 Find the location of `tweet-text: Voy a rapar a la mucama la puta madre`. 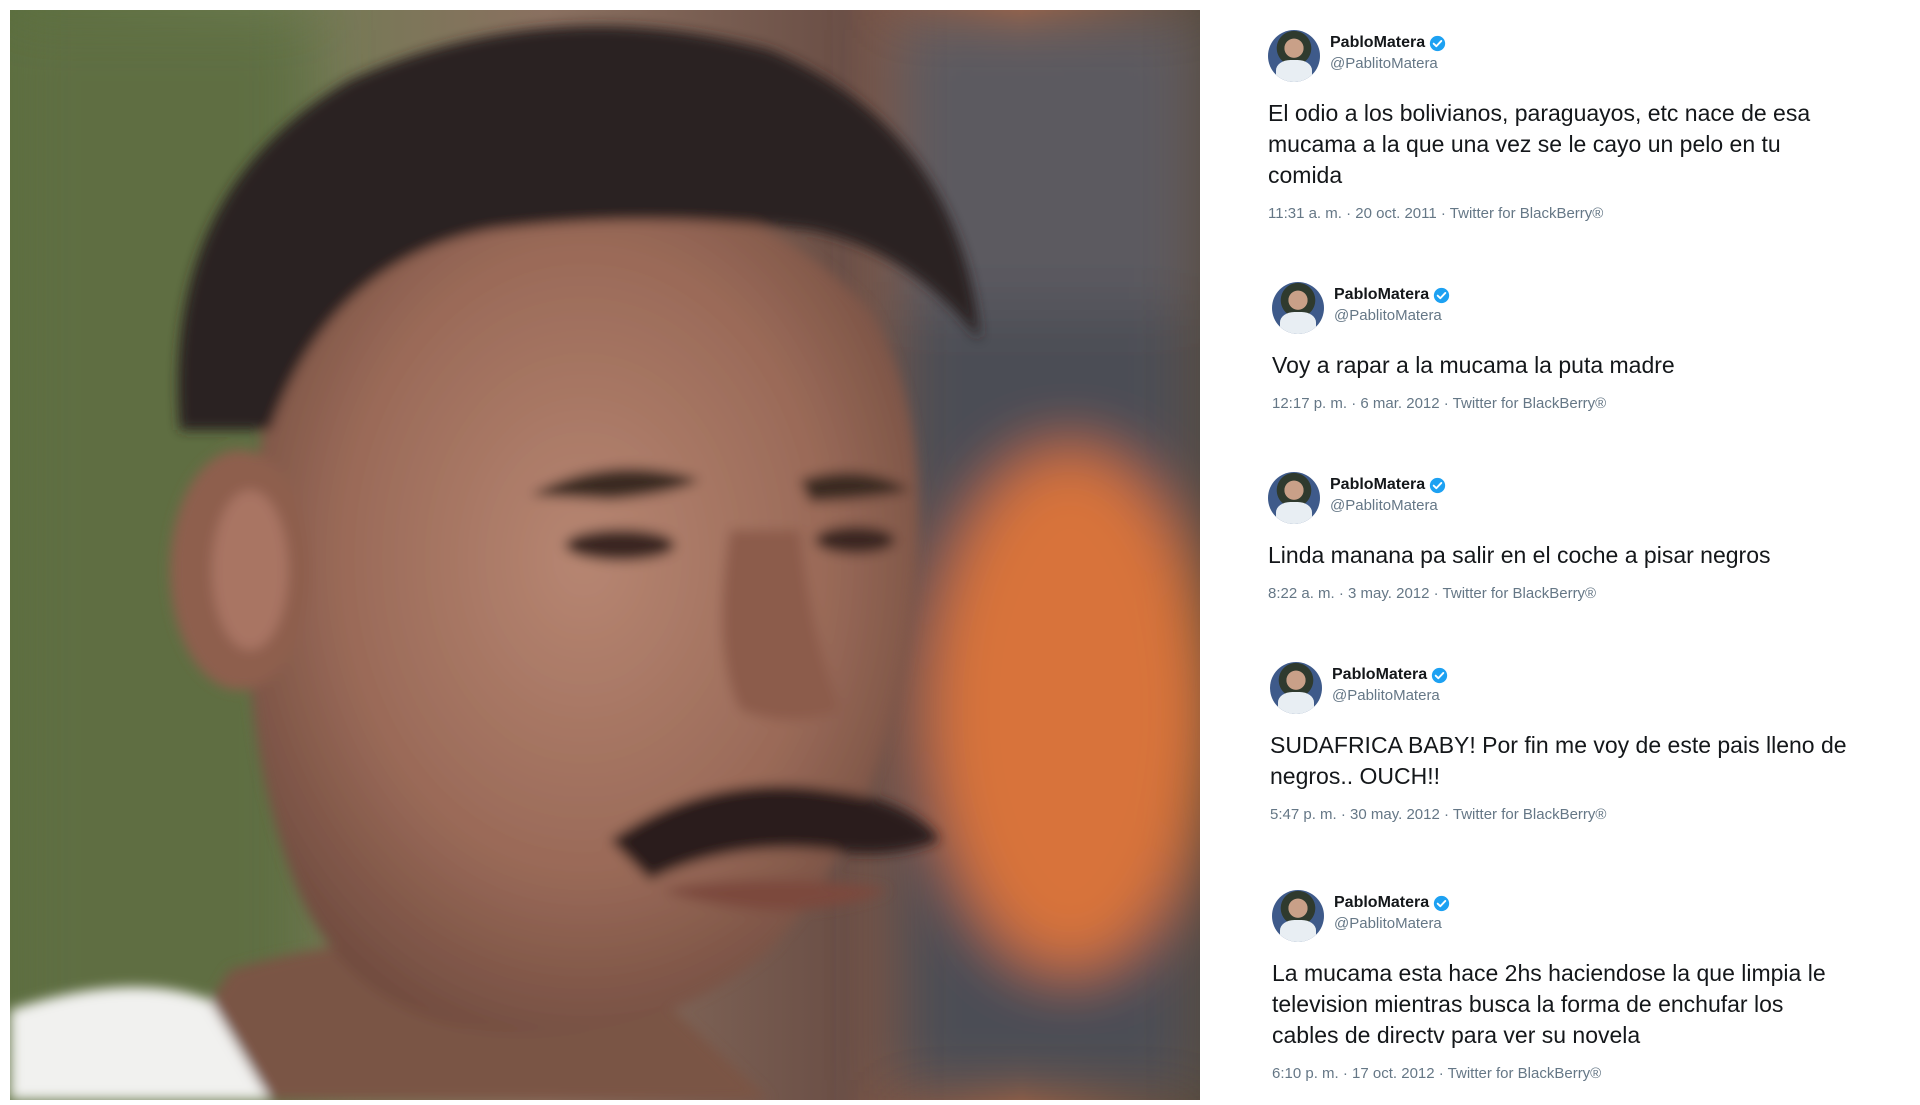

tweet-text: Voy a rapar a la mucama la puta madre is located at coordinates (1473, 365).